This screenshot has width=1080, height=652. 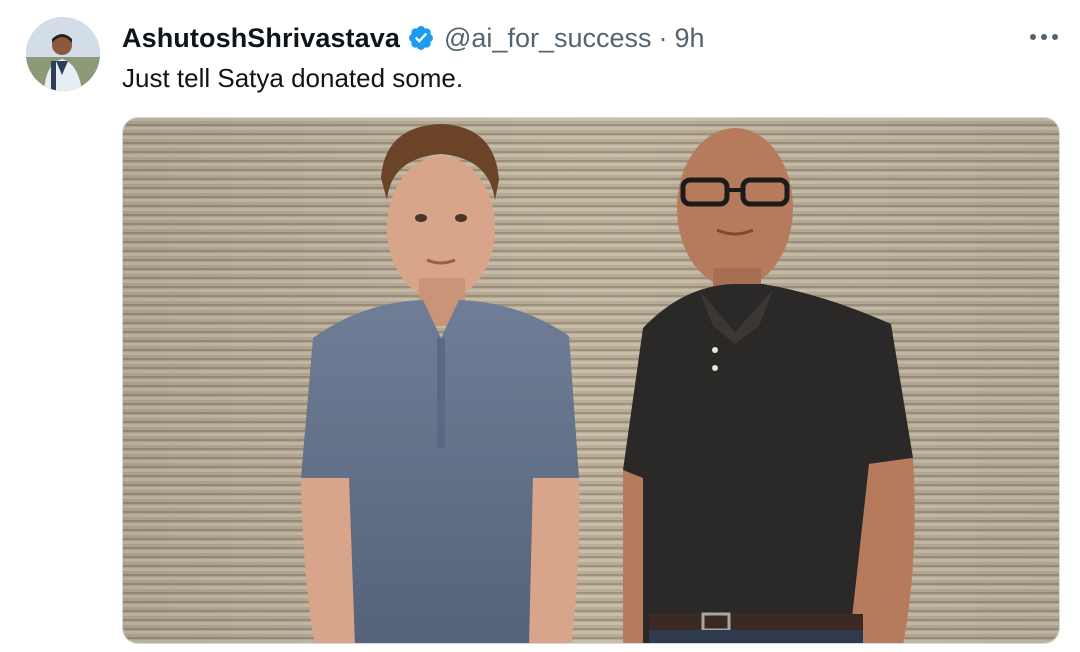 What do you see at coordinates (261, 38) in the screenshot?
I see `author-display-name: AshutoshShrivastava` at bounding box center [261, 38].